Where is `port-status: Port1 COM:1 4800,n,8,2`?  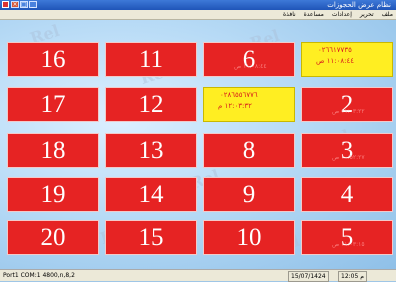 port-status: Port1 COM:1 4800,n,8,2 is located at coordinates (39, 275).